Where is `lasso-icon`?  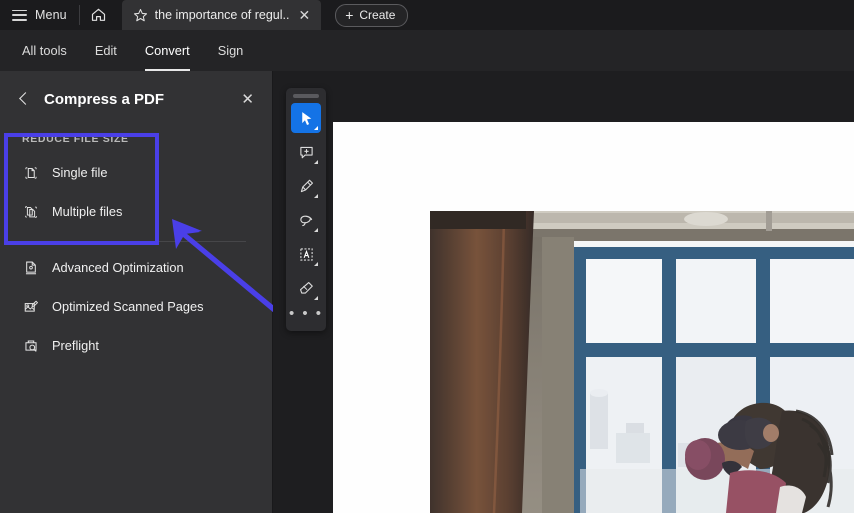 lasso-icon is located at coordinates (305, 220).